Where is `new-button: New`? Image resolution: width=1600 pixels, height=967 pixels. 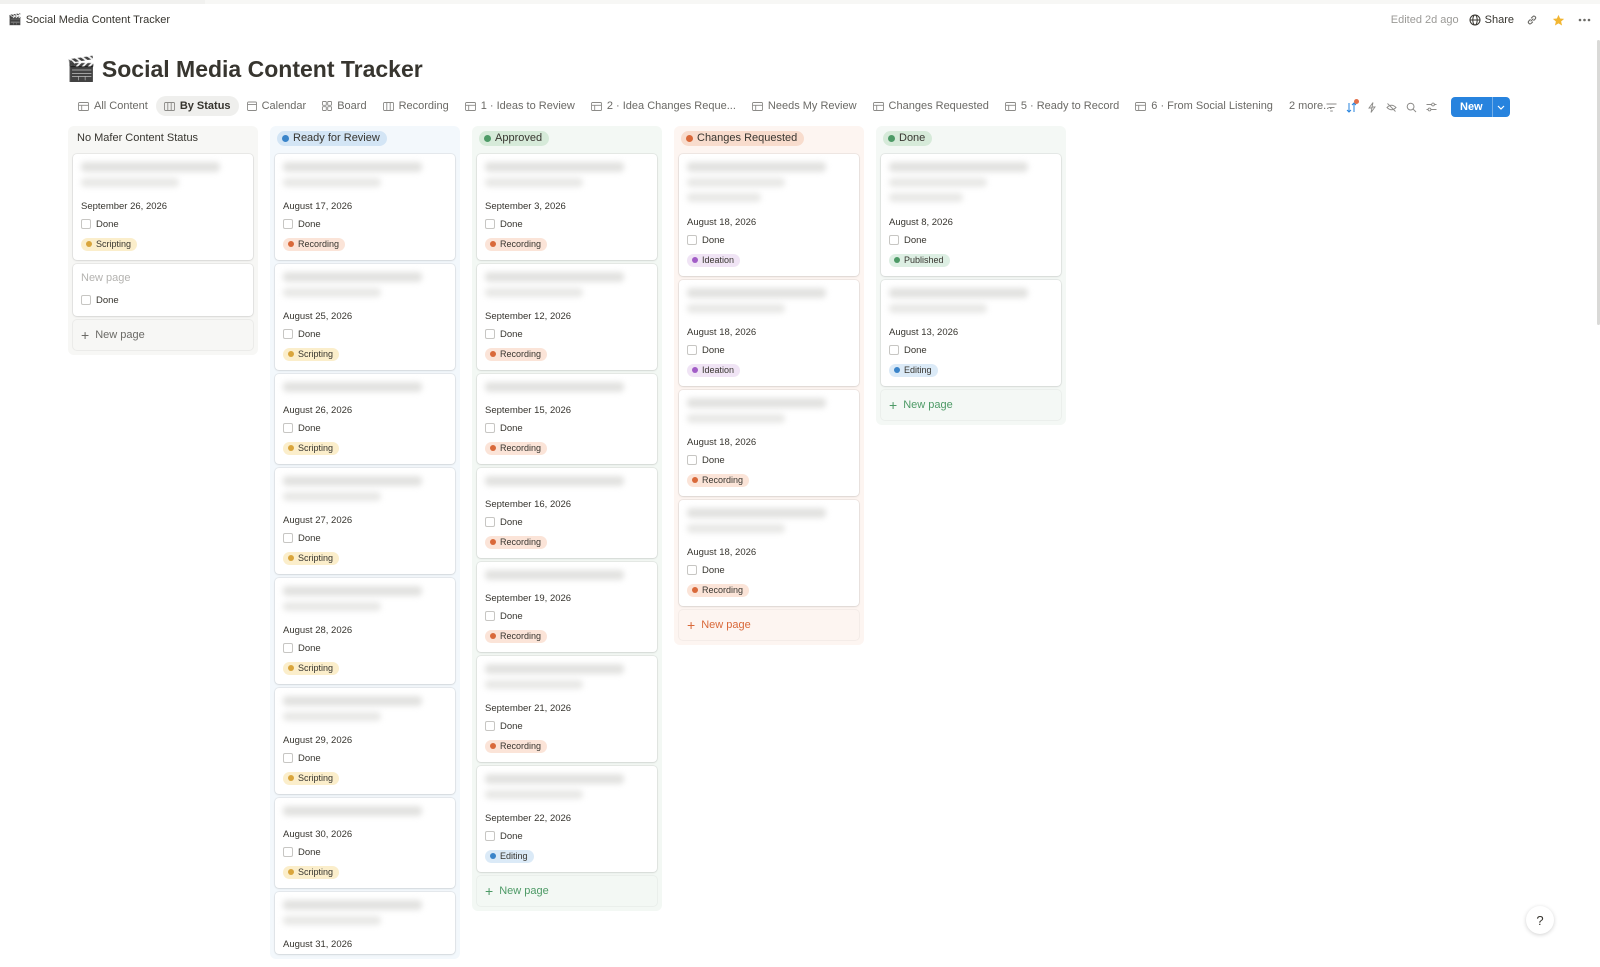
new-button: New is located at coordinates (1480, 107).